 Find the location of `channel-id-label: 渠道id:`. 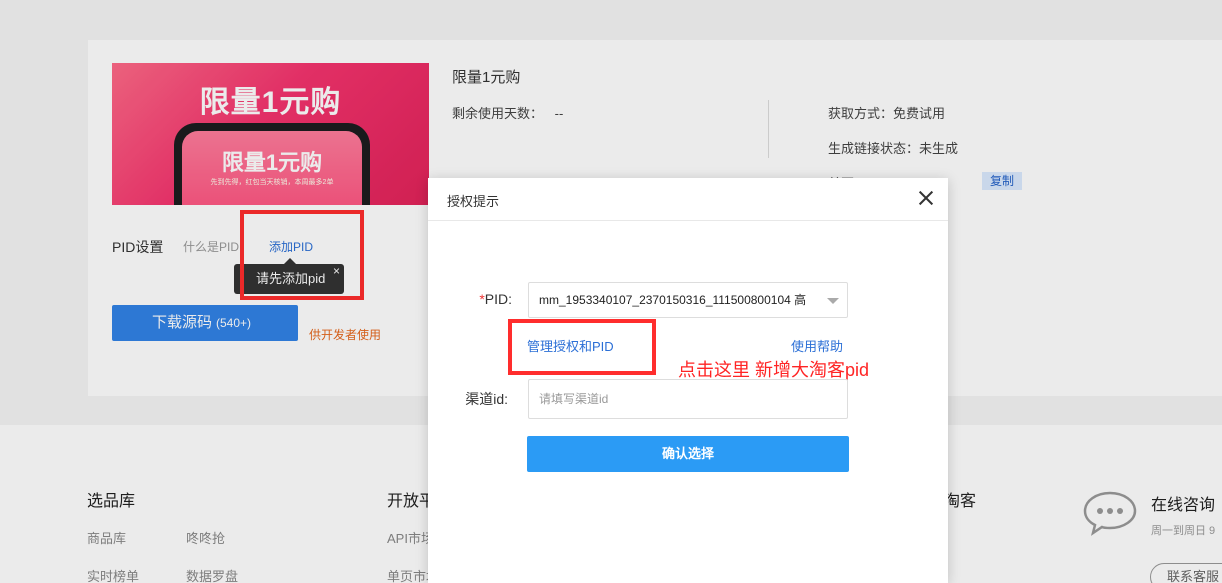

channel-id-label: 渠道id: is located at coordinates (486, 399).